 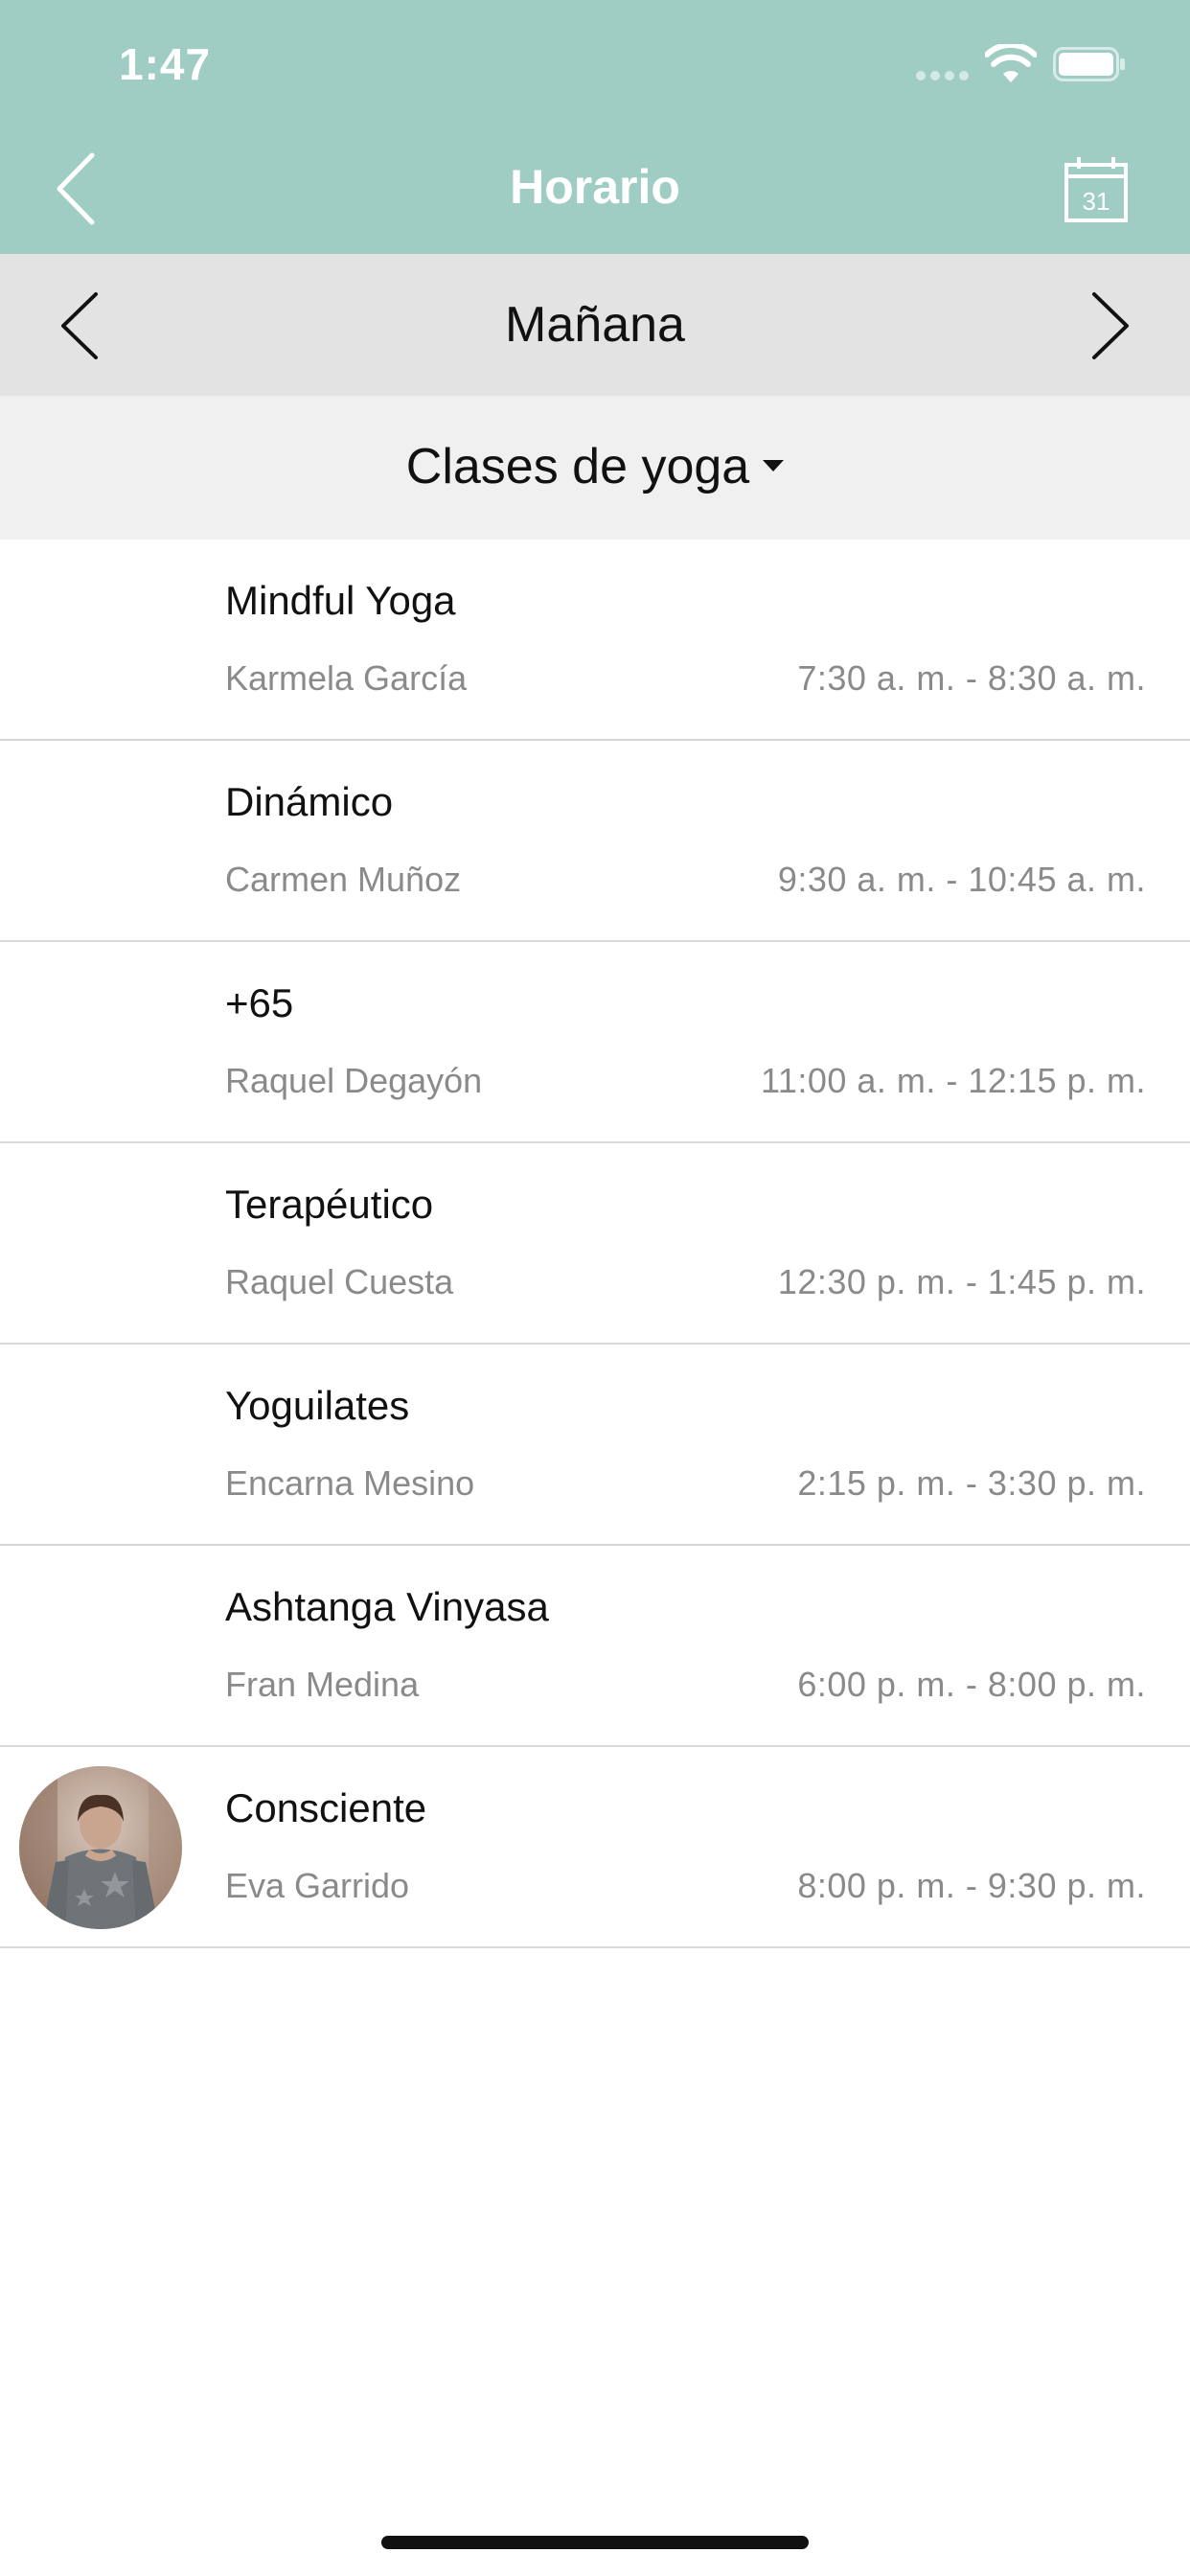 I want to click on day-label: Mañana, so click(x=595, y=325).